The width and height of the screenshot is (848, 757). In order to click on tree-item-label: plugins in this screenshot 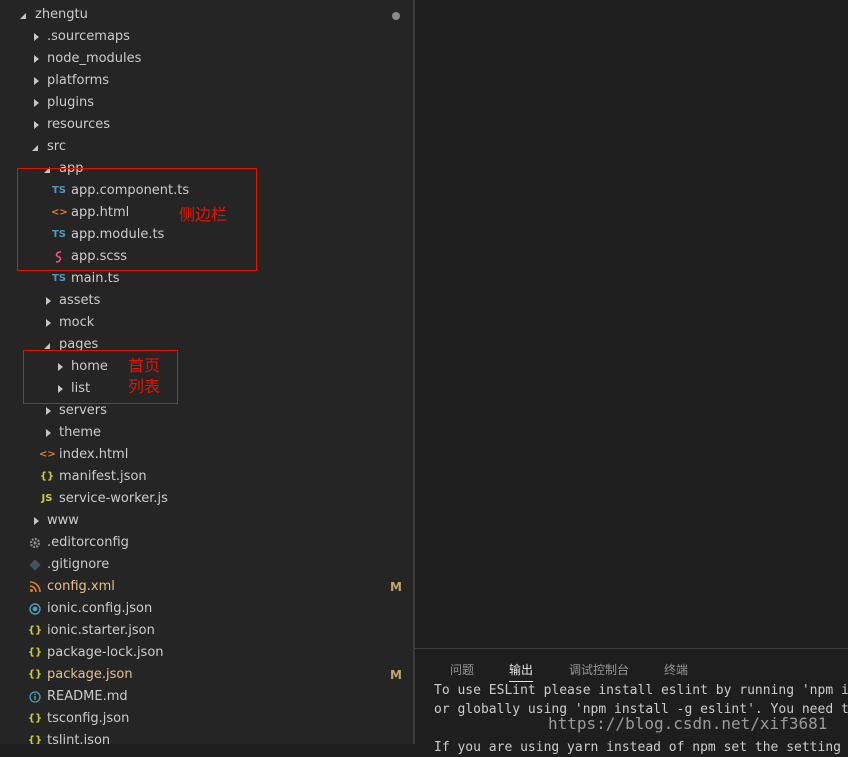, I will do `click(70, 102)`.